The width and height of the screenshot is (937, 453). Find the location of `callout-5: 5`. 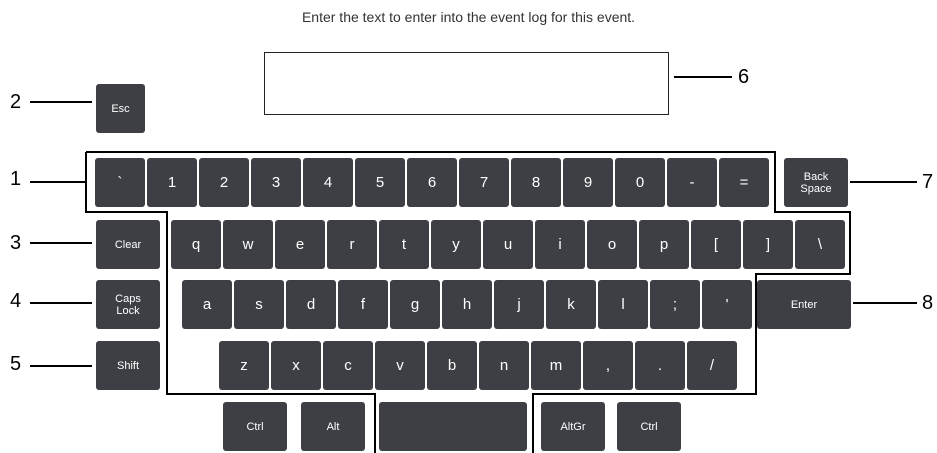

callout-5: 5 is located at coordinates (16, 364).